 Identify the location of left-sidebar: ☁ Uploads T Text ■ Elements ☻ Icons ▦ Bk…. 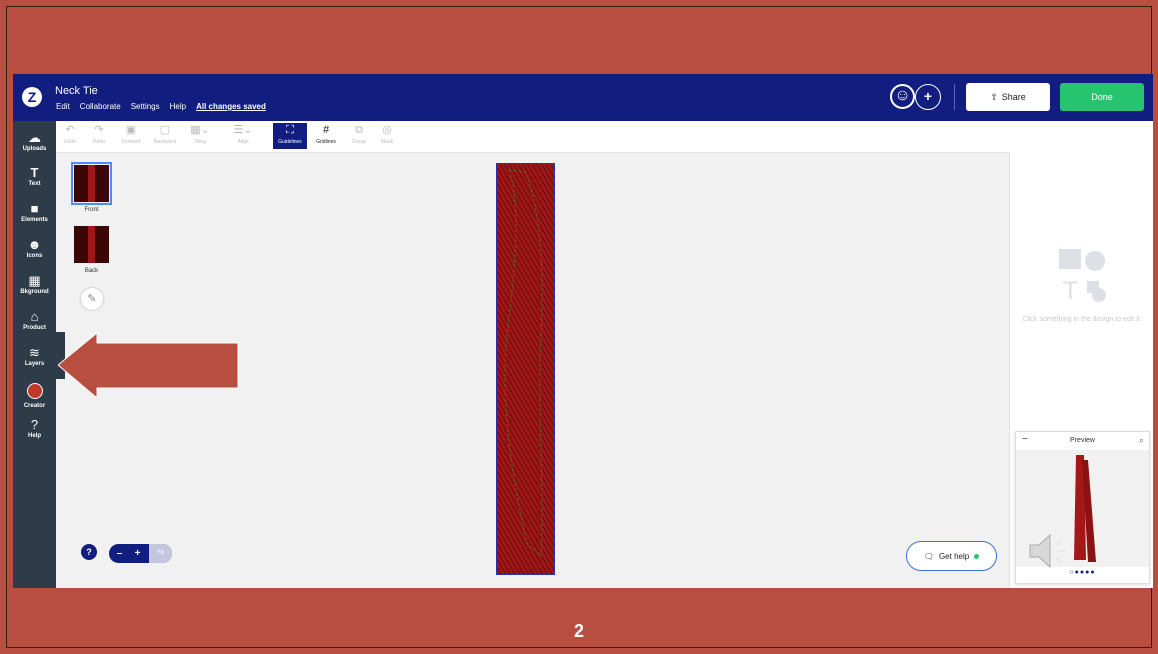
(34, 354).